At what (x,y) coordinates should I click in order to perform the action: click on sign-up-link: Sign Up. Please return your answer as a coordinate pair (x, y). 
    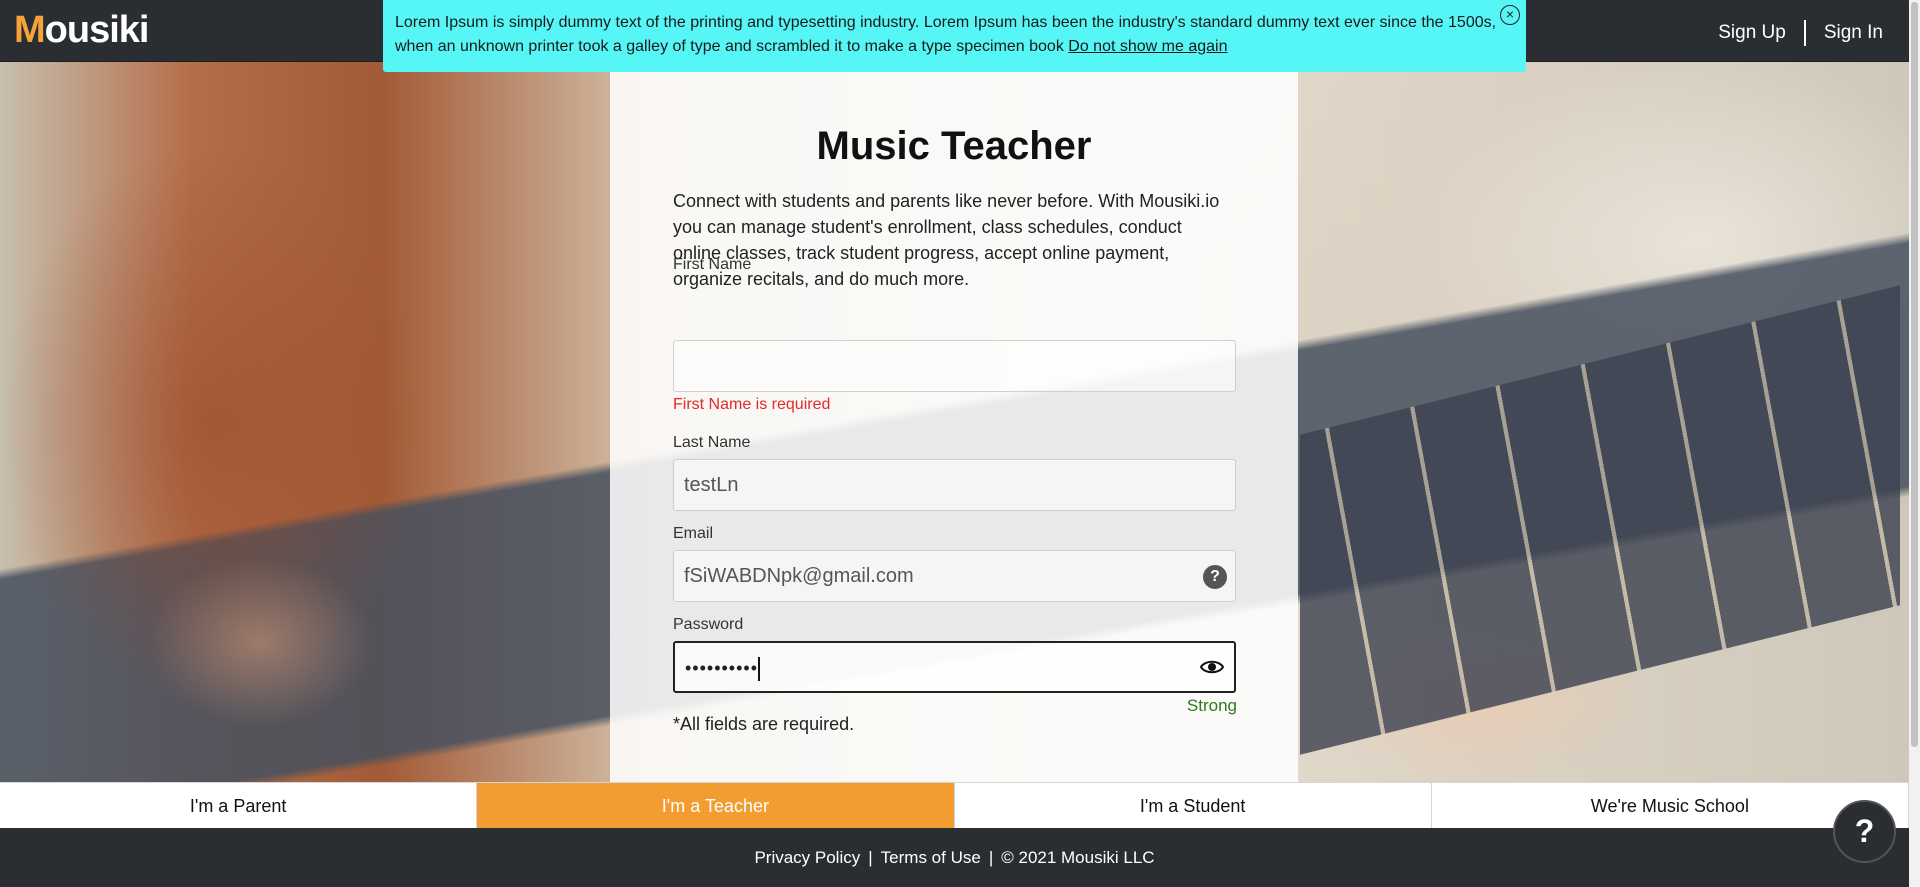
    Looking at the image, I should click on (1752, 33).